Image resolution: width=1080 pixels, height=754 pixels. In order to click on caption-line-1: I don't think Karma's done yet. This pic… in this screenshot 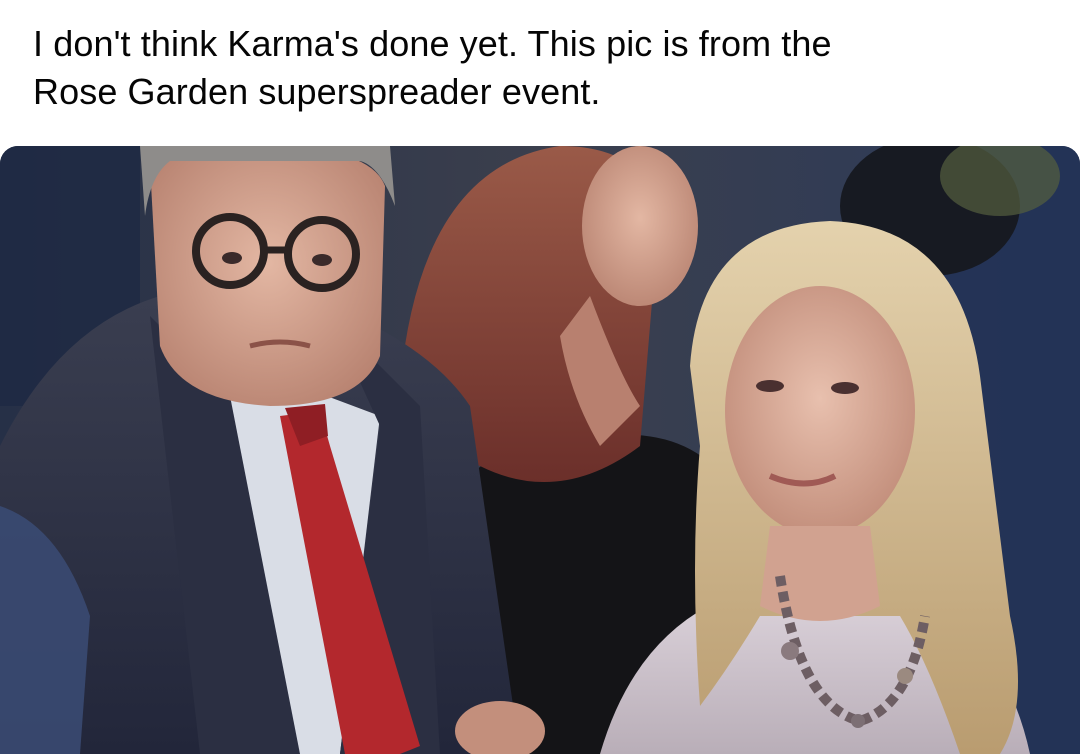, I will do `click(432, 43)`.